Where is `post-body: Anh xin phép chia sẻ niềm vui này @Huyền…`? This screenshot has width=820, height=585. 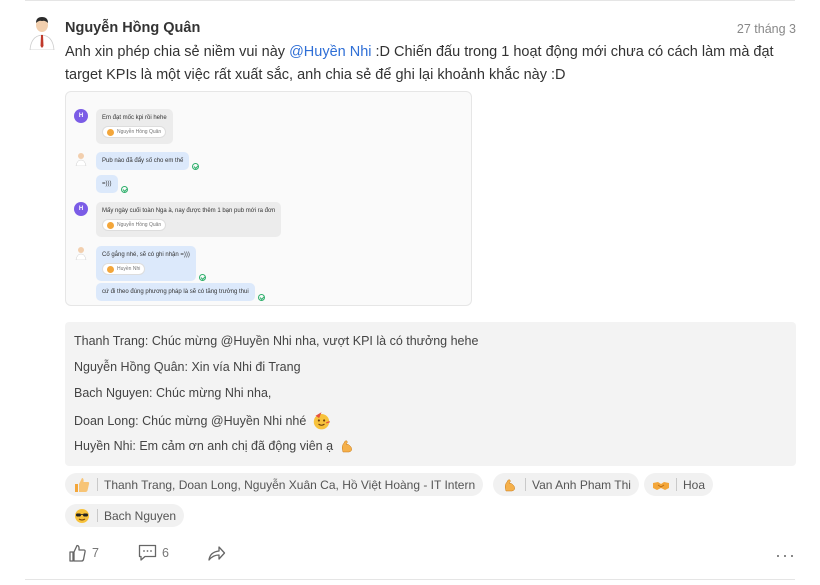 post-body: Anh xin phép chia sẻ niềm vui này @Huyền… is located at coordinates (432, 64).